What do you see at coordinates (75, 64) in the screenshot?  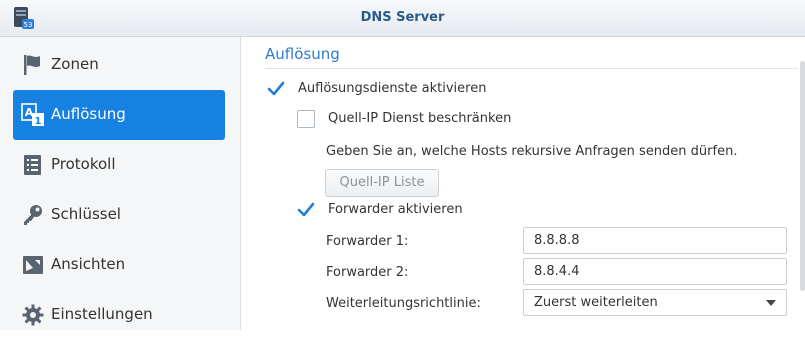 I see `sidebar-item-label: Zonen` at bounding box center [75, 64].